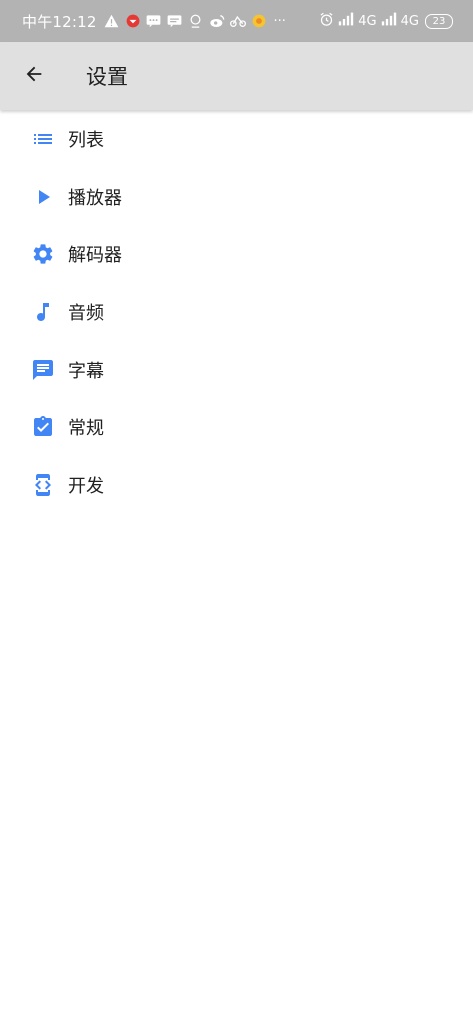 This screenshot has height=1024, width=473. Describe the element at coordinates (43, 312) in the screenshot. I see `music-note-icon` at that location.